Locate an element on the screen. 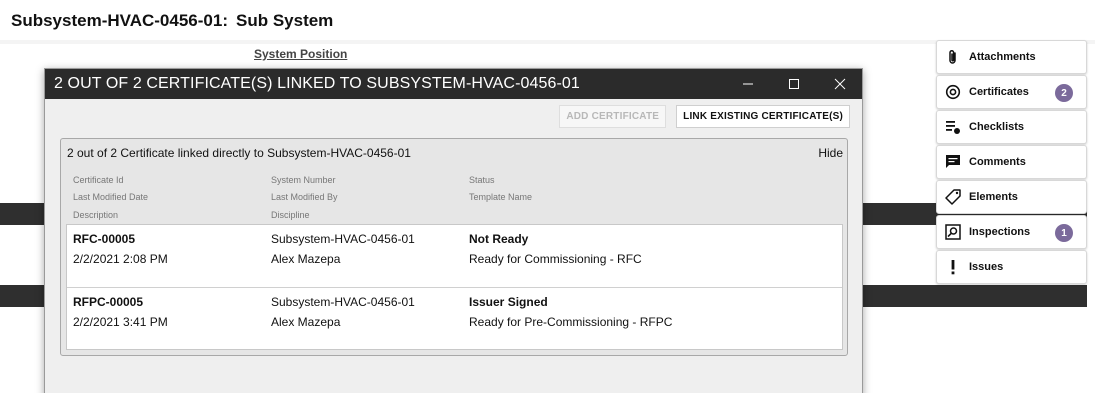  tag-icon is located at coordinates (953, 197).